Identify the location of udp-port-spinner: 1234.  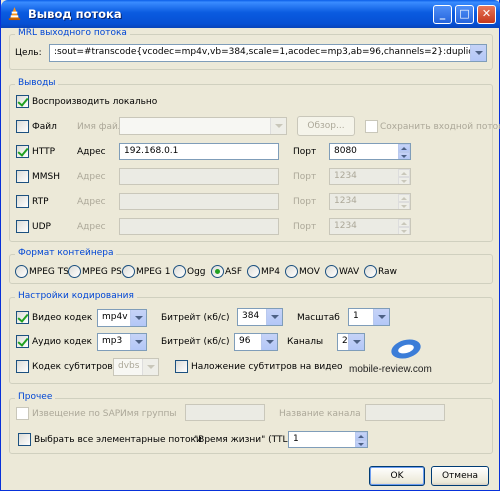
(370, 226).